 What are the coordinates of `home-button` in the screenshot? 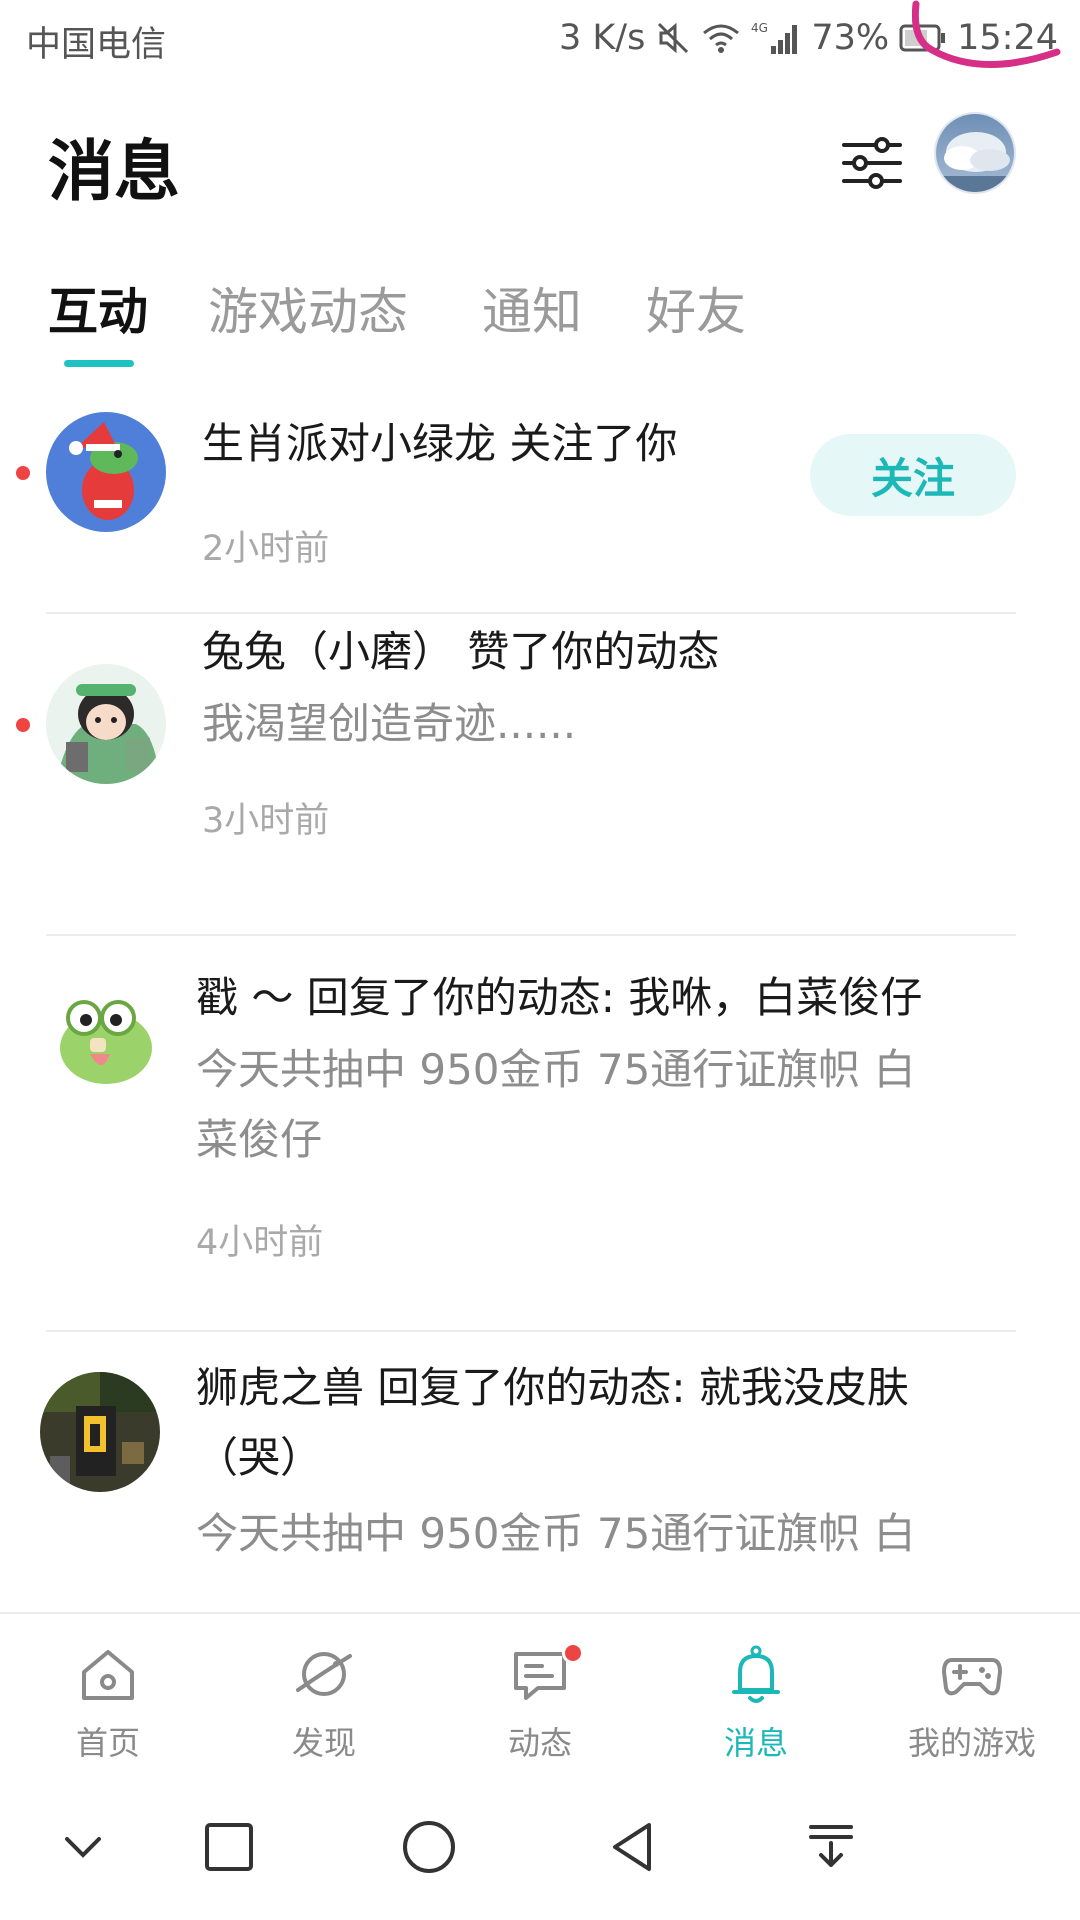 It's located at (429, 1847).